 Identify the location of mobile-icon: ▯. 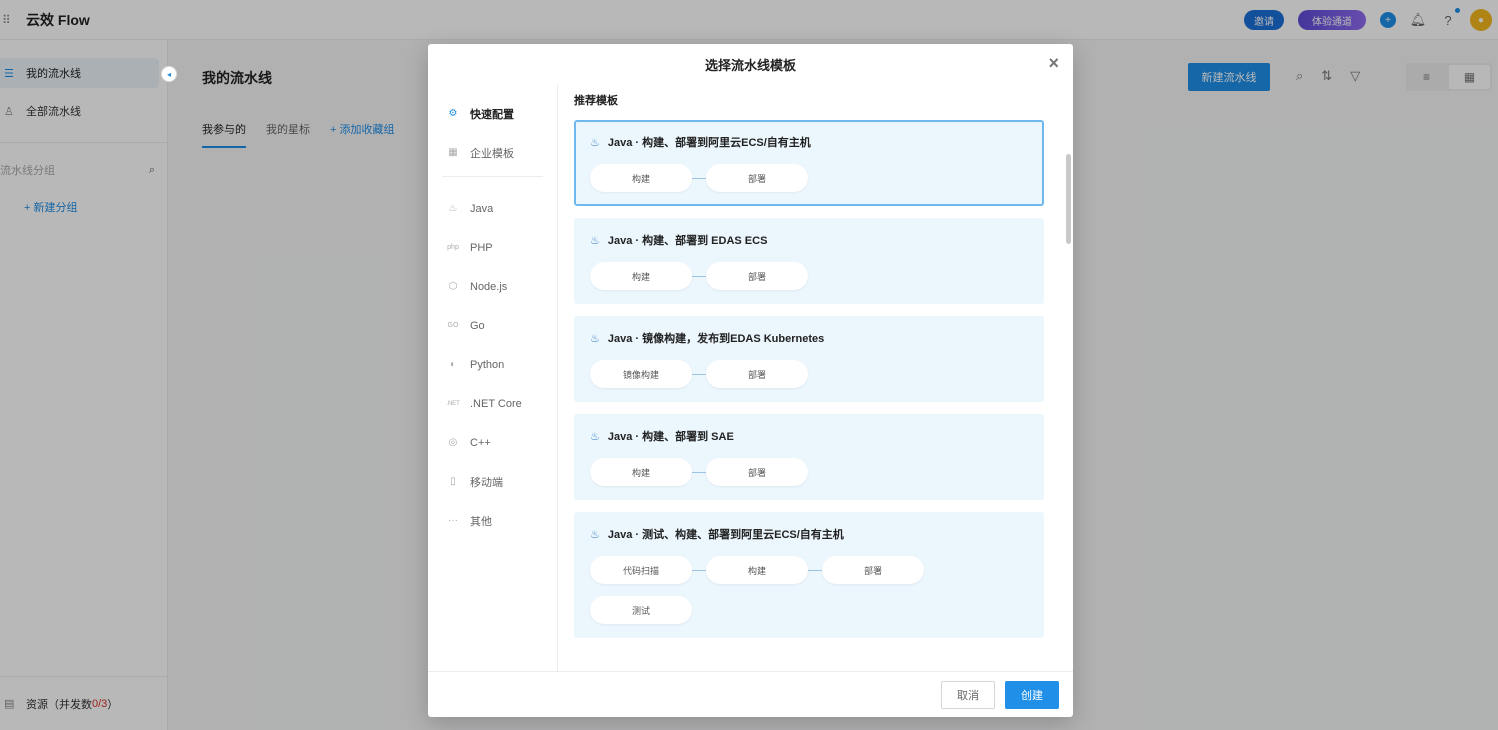
(453, 481).